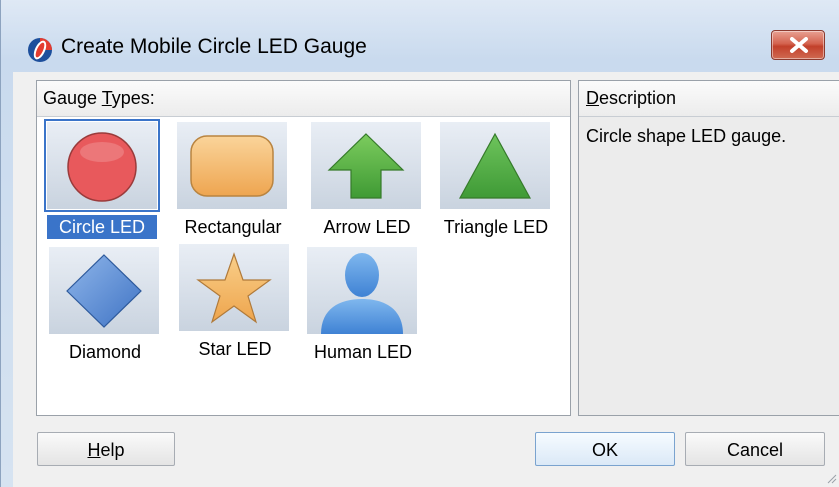 Image resolution: width=839 pixels, height=487 pixels. What do you see at coordinates (105, 352) in the screenshot?
I see `gauge-label: Diamond` at bounding box center [105, 352].